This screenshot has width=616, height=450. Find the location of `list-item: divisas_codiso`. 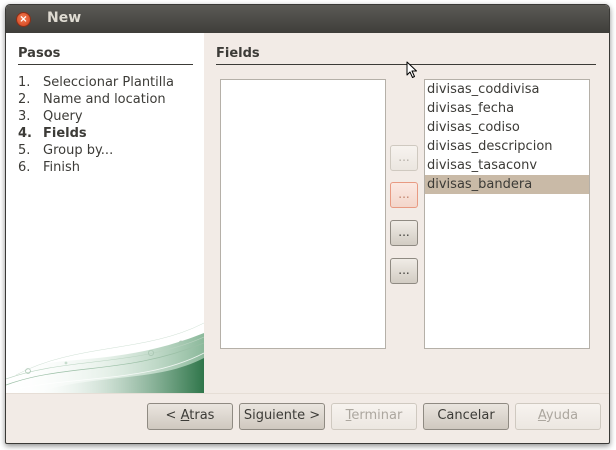

list-item: divisas_codiso is located at coordinates (507, 127).